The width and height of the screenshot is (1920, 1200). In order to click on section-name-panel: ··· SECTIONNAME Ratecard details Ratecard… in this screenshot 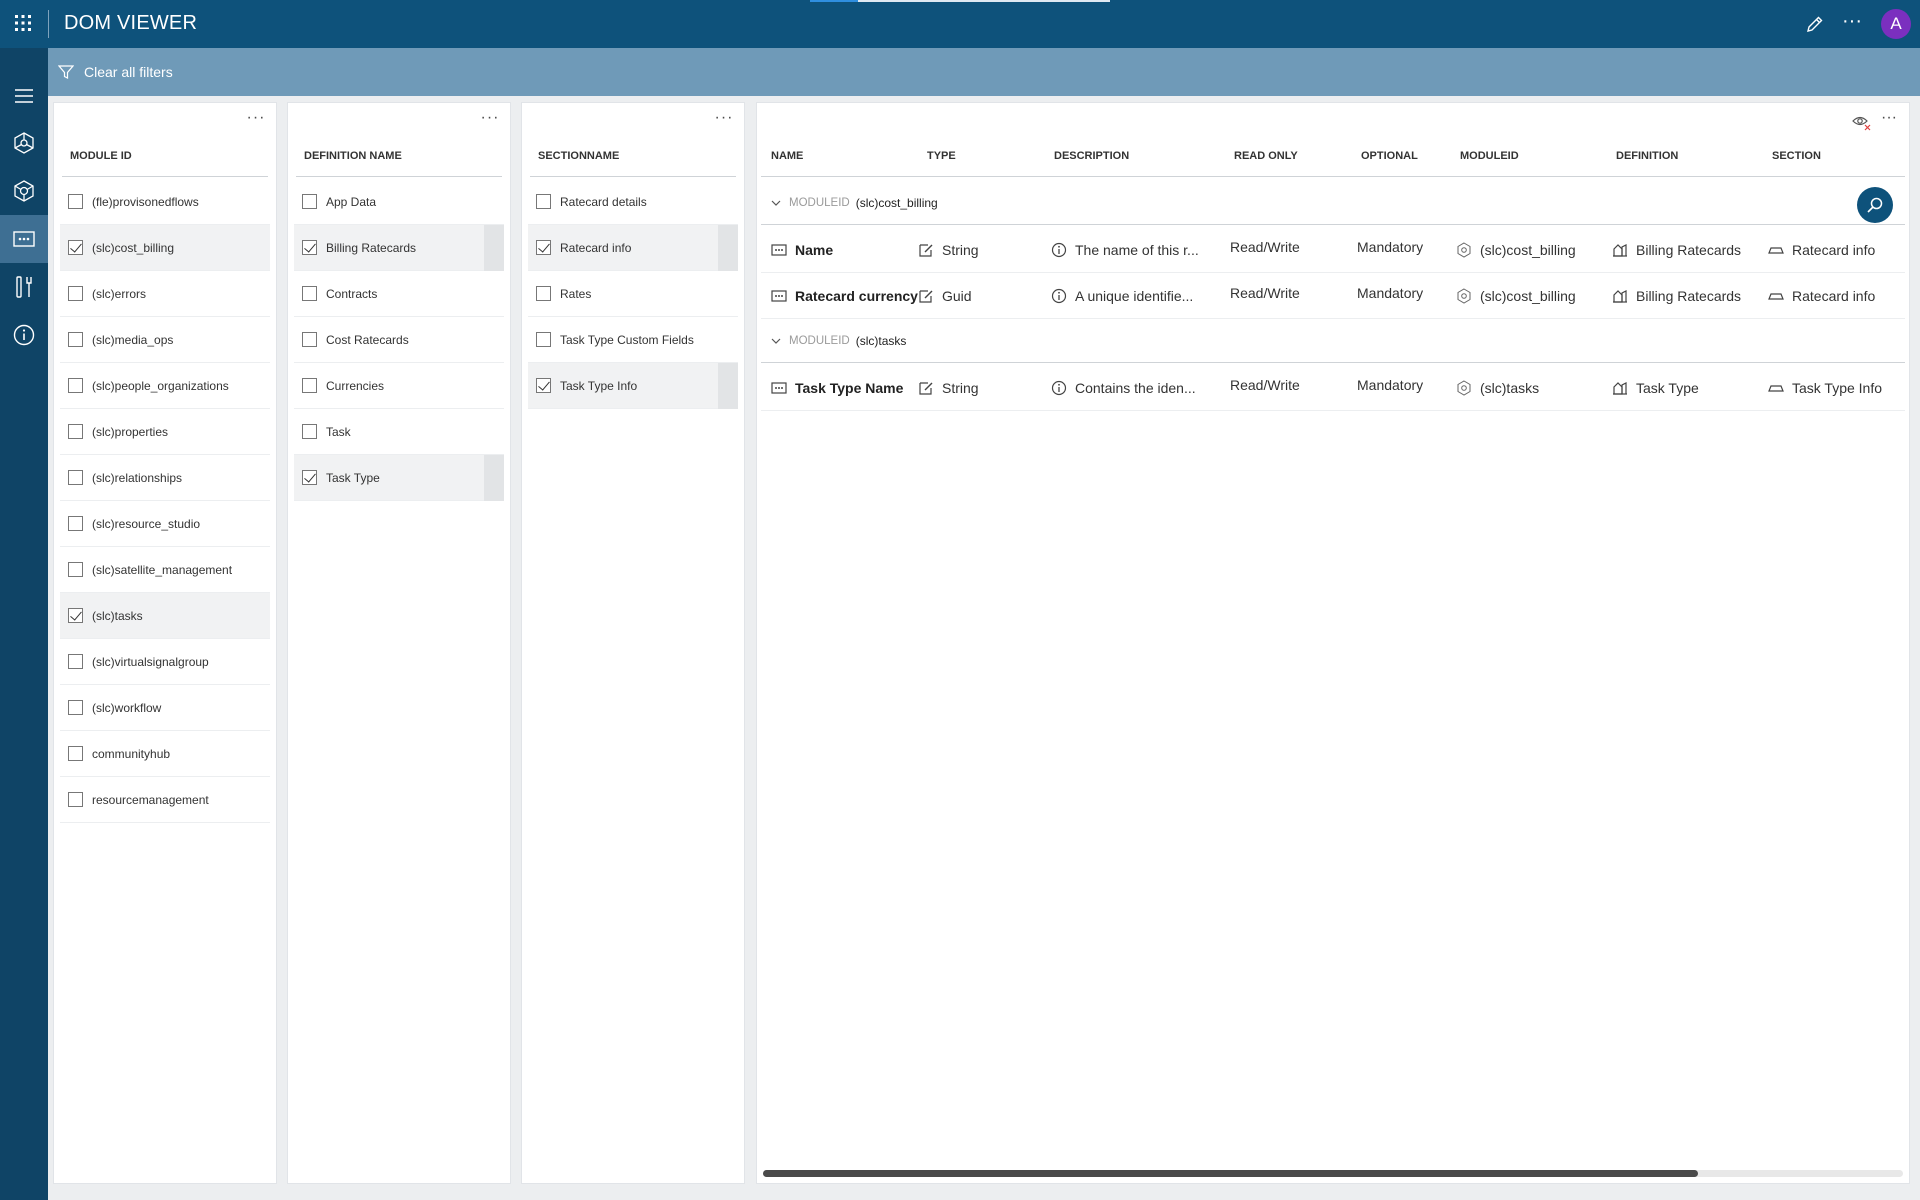, I will do `click(633, 643)`.